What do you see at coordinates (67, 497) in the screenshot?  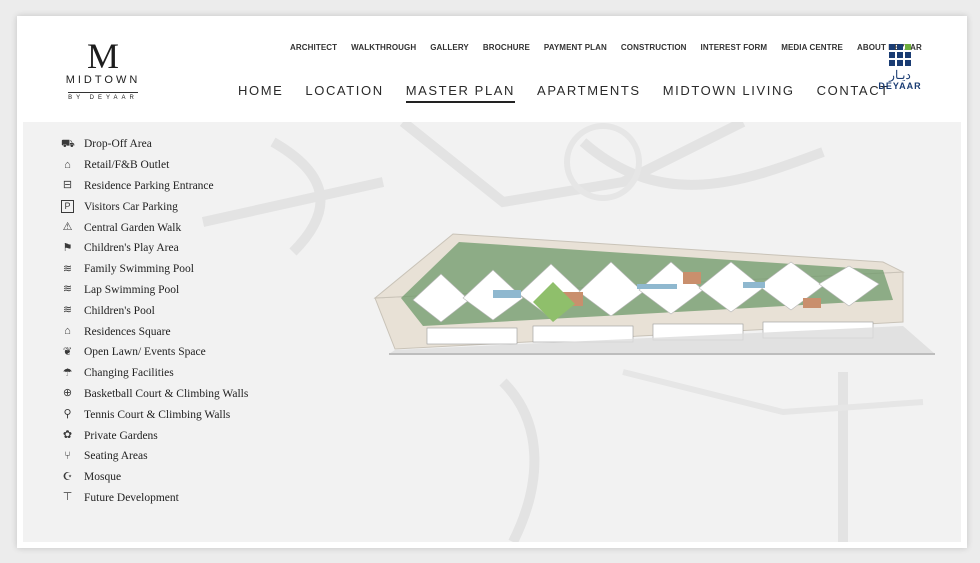 I see `crane-icon: ⊤` at bounding box center [67, 497].